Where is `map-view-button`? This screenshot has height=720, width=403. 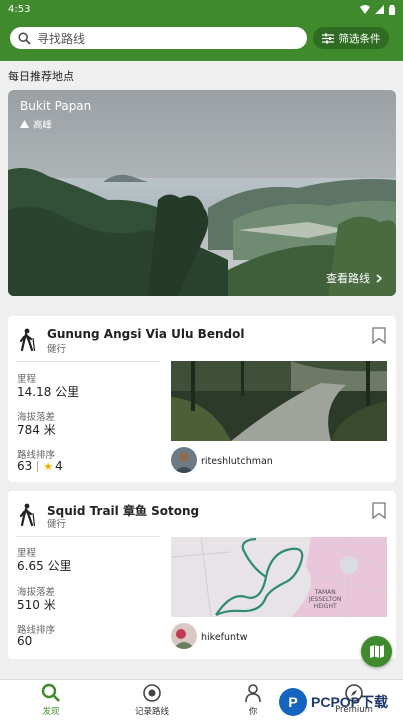 map-view-button is located at coordinates (376, 651).